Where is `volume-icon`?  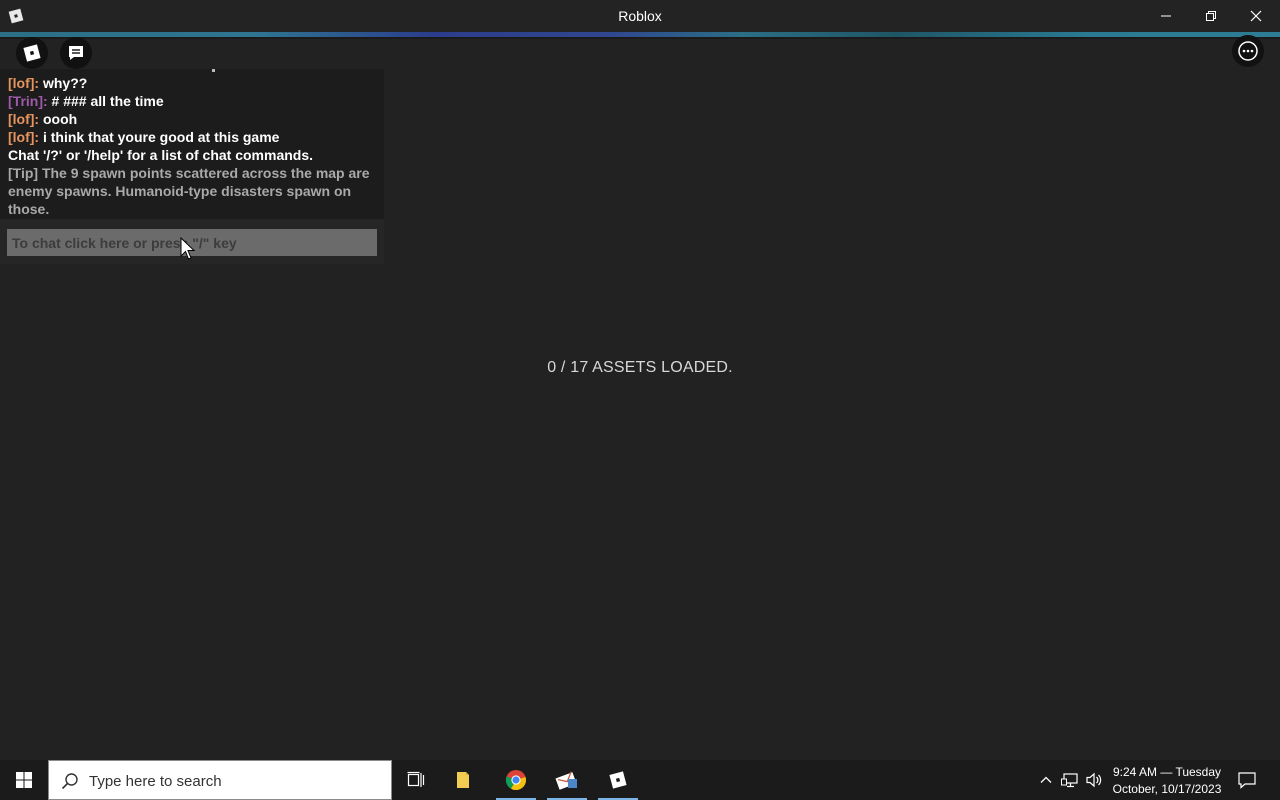 volume-icon is located at coordinates (1094, 780).